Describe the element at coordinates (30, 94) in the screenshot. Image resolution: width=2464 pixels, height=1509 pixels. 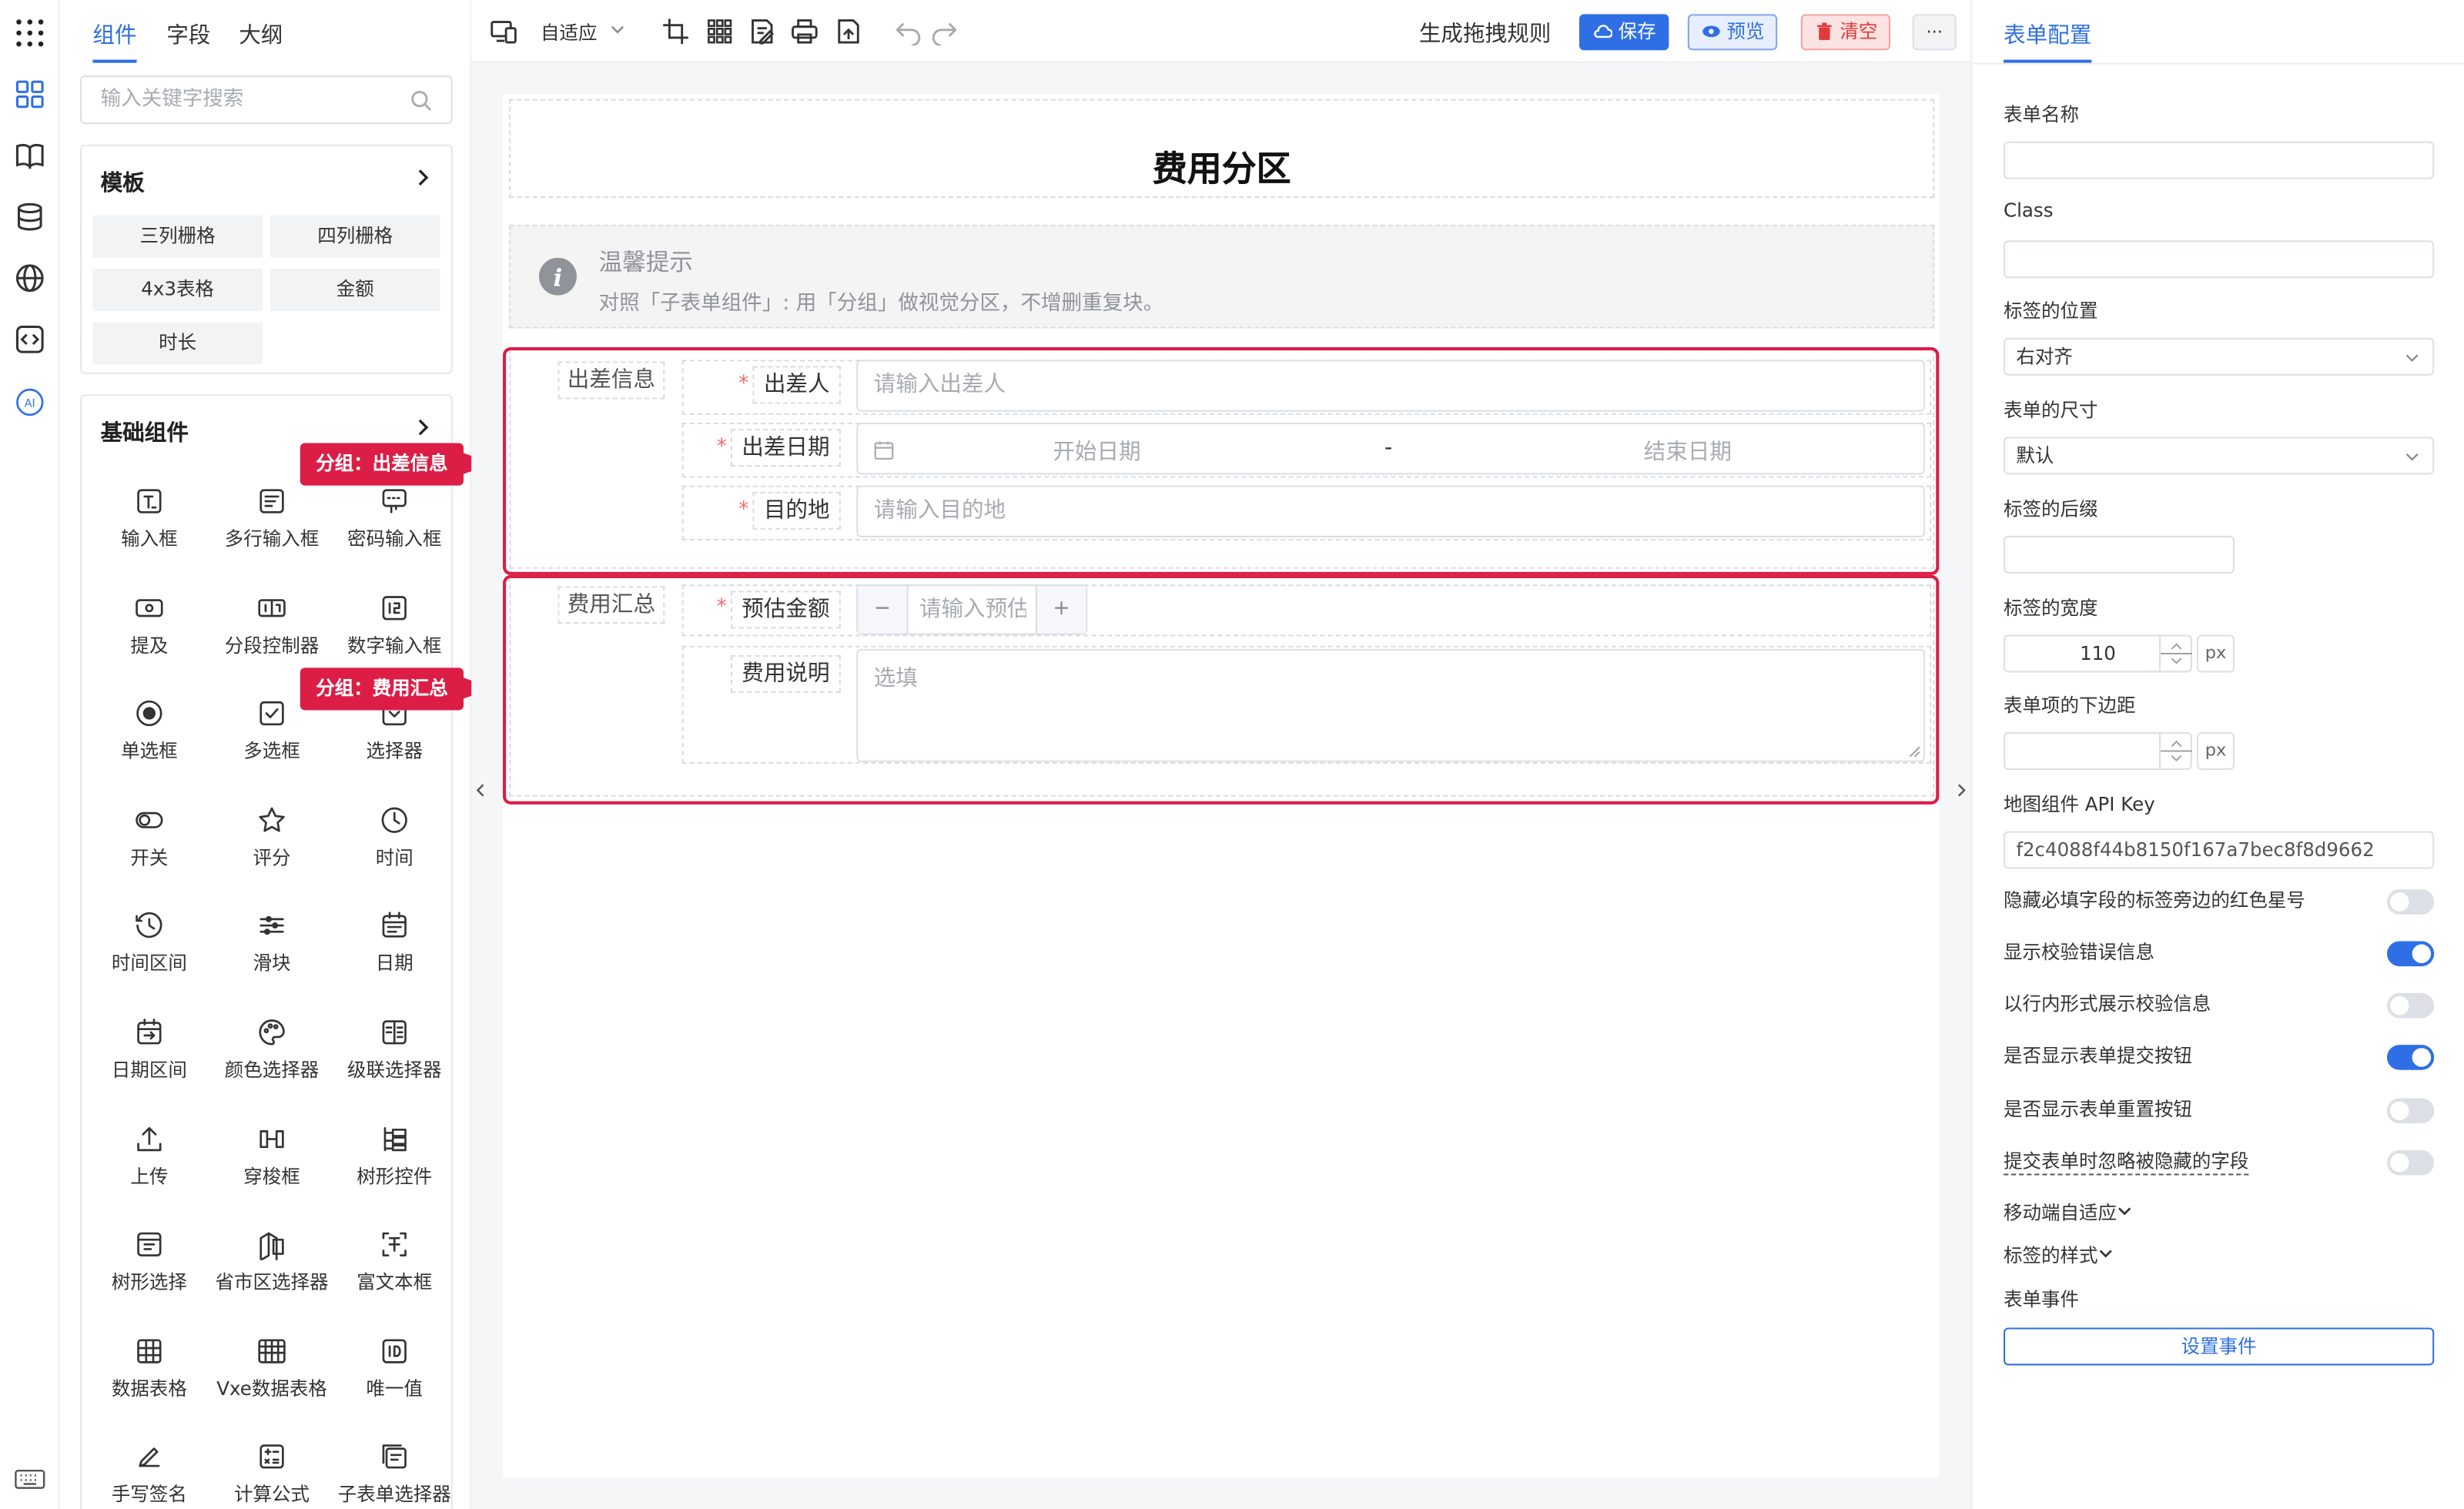
I see `components-icon` at that location.